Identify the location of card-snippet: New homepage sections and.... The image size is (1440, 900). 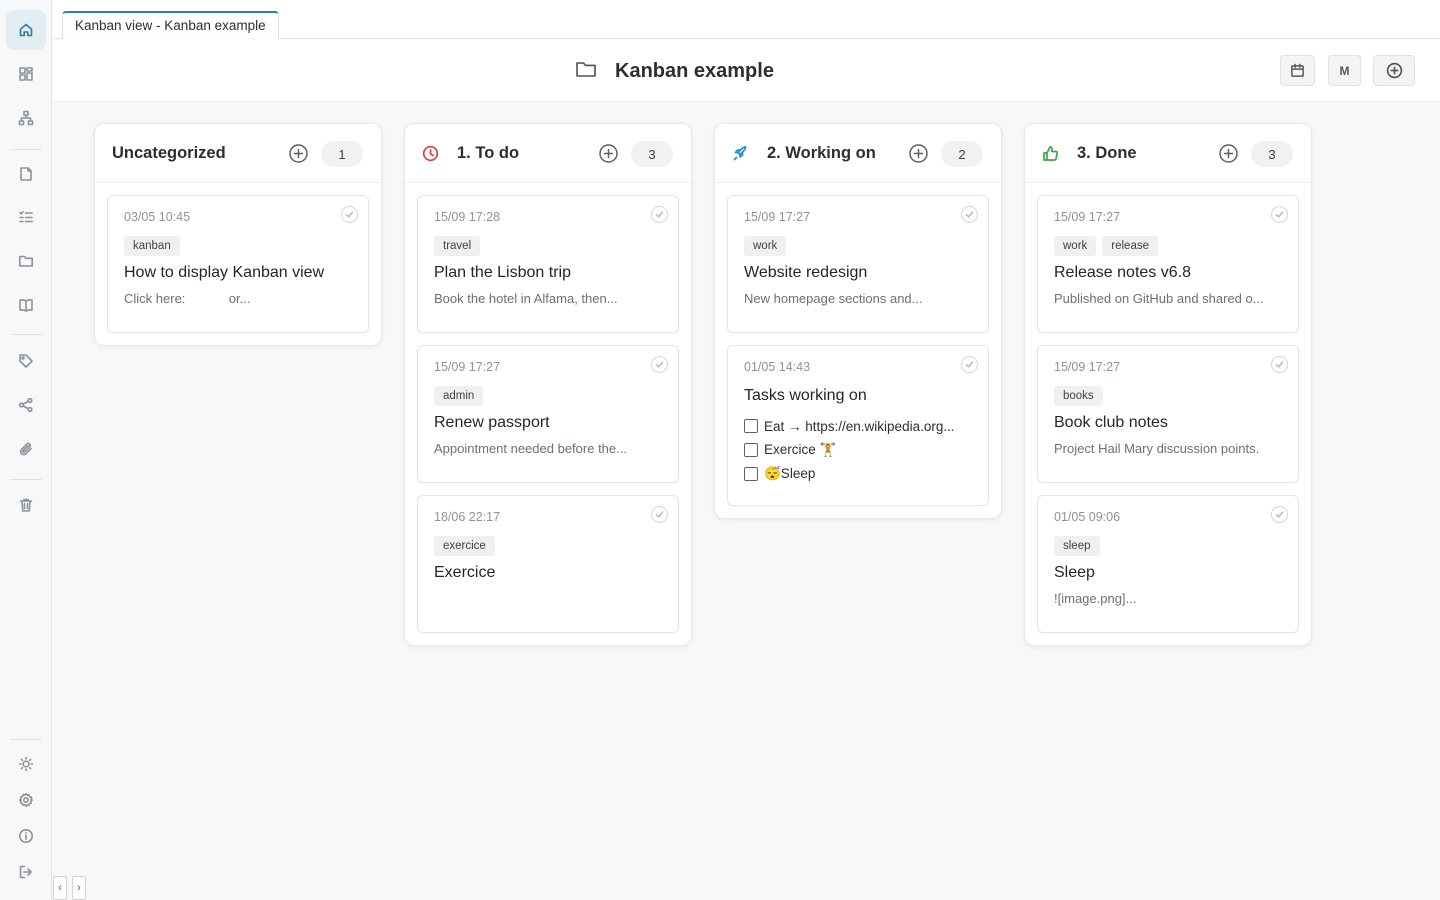
(833, 298).